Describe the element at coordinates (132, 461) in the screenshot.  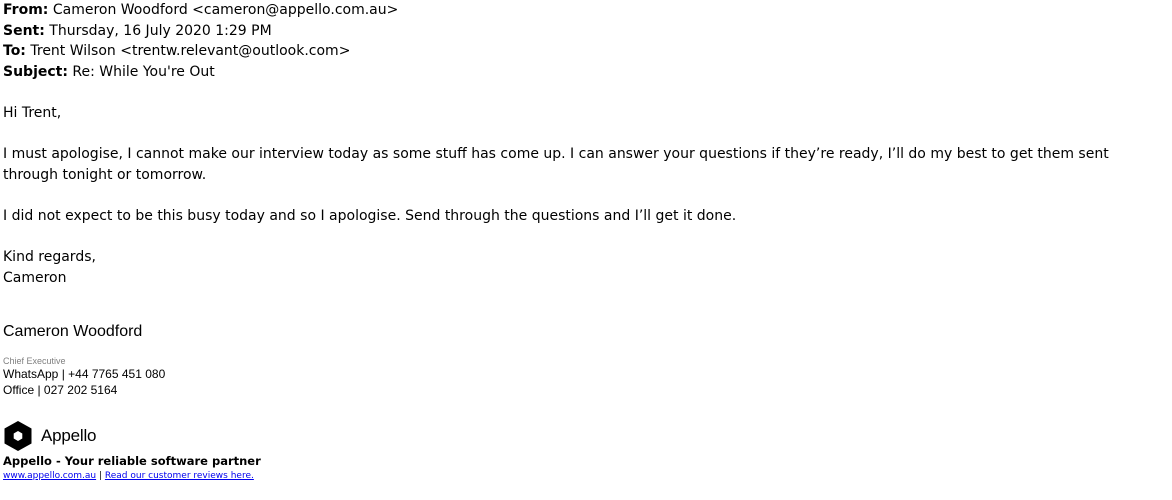
I see `brand-tagline: Appello - Your reliable software partner` at that location.